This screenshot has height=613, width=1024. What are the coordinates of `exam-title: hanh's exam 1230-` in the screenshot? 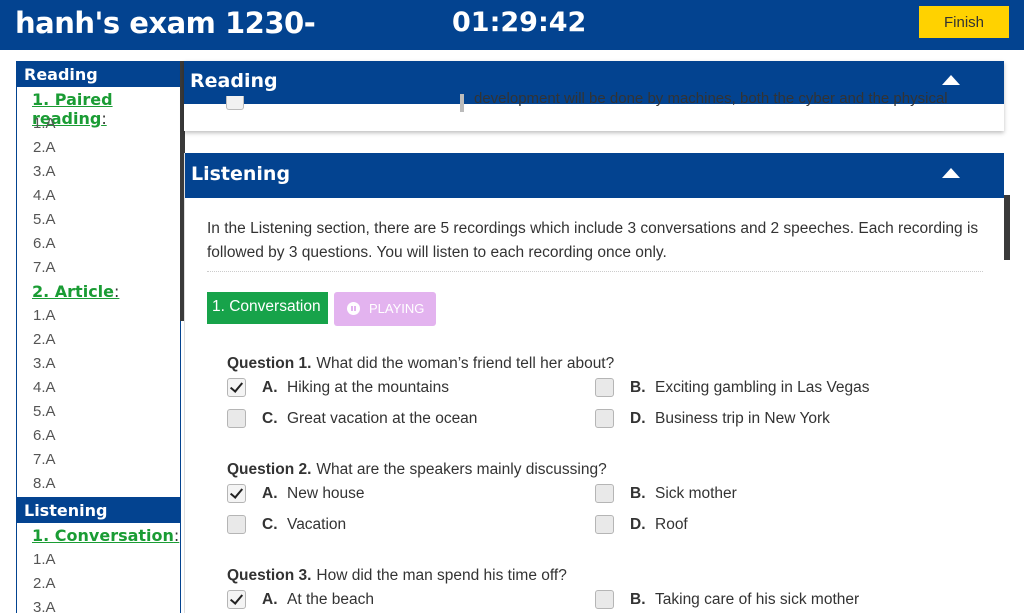 It's located at (165, 23).